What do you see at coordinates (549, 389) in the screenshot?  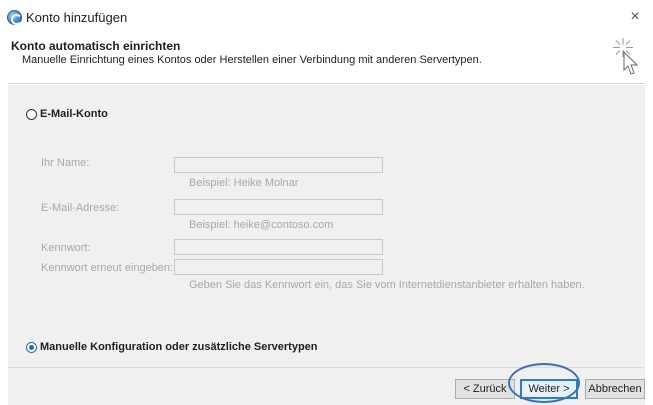 I see `next-button: Weiter >` at bounding box center [549, 389].